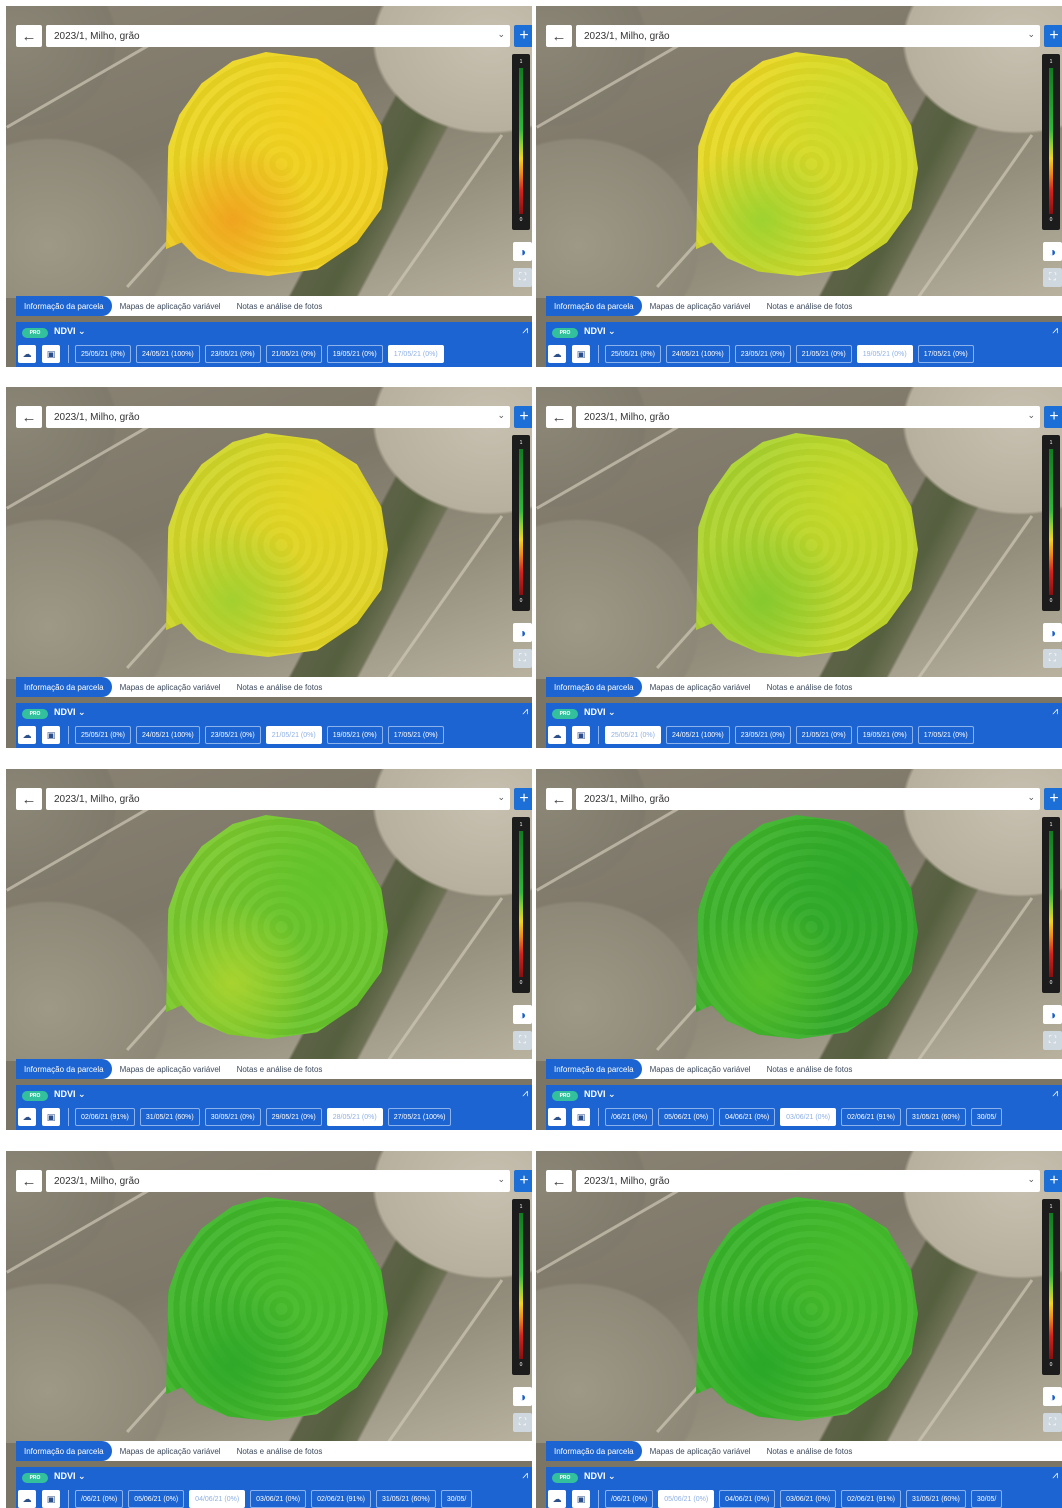 This screenshot has height=1508, width=1062. I want to click on date-chip: 29/05/21 (0%), so click(293, 1117).